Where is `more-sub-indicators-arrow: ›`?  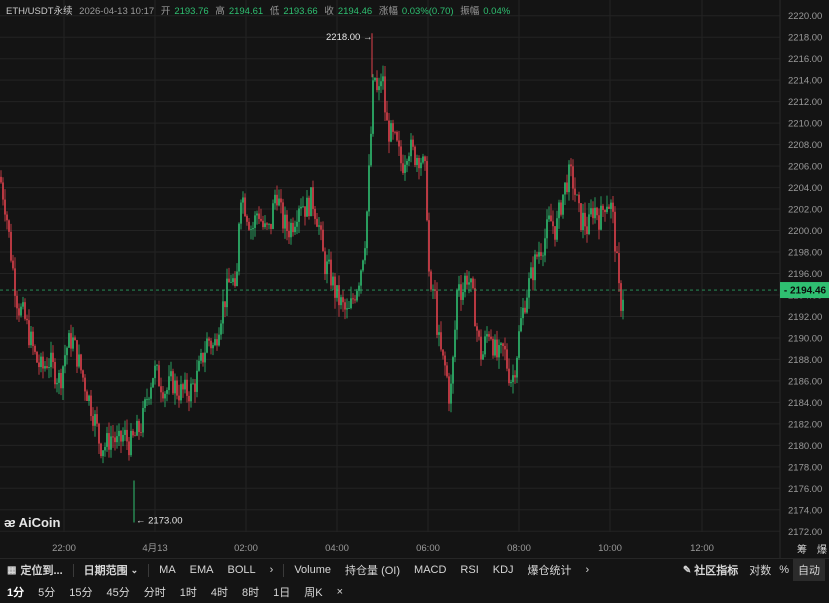 more-sub-indicators-arrow: › is located at coordinates (588, 570).